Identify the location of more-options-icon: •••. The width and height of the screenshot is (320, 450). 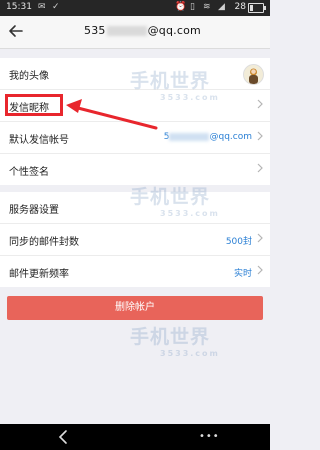
(209, 436).